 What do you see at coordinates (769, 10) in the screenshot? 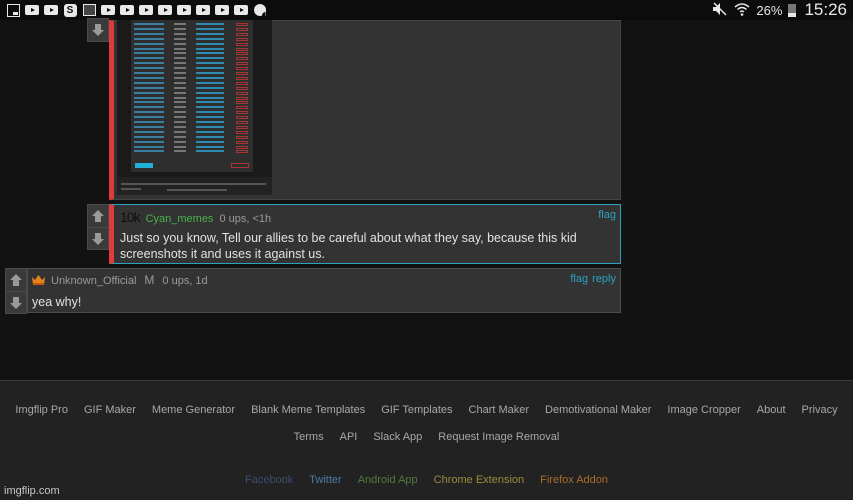
I see `battery-percent: 26%` at bounding box center [769, 10].